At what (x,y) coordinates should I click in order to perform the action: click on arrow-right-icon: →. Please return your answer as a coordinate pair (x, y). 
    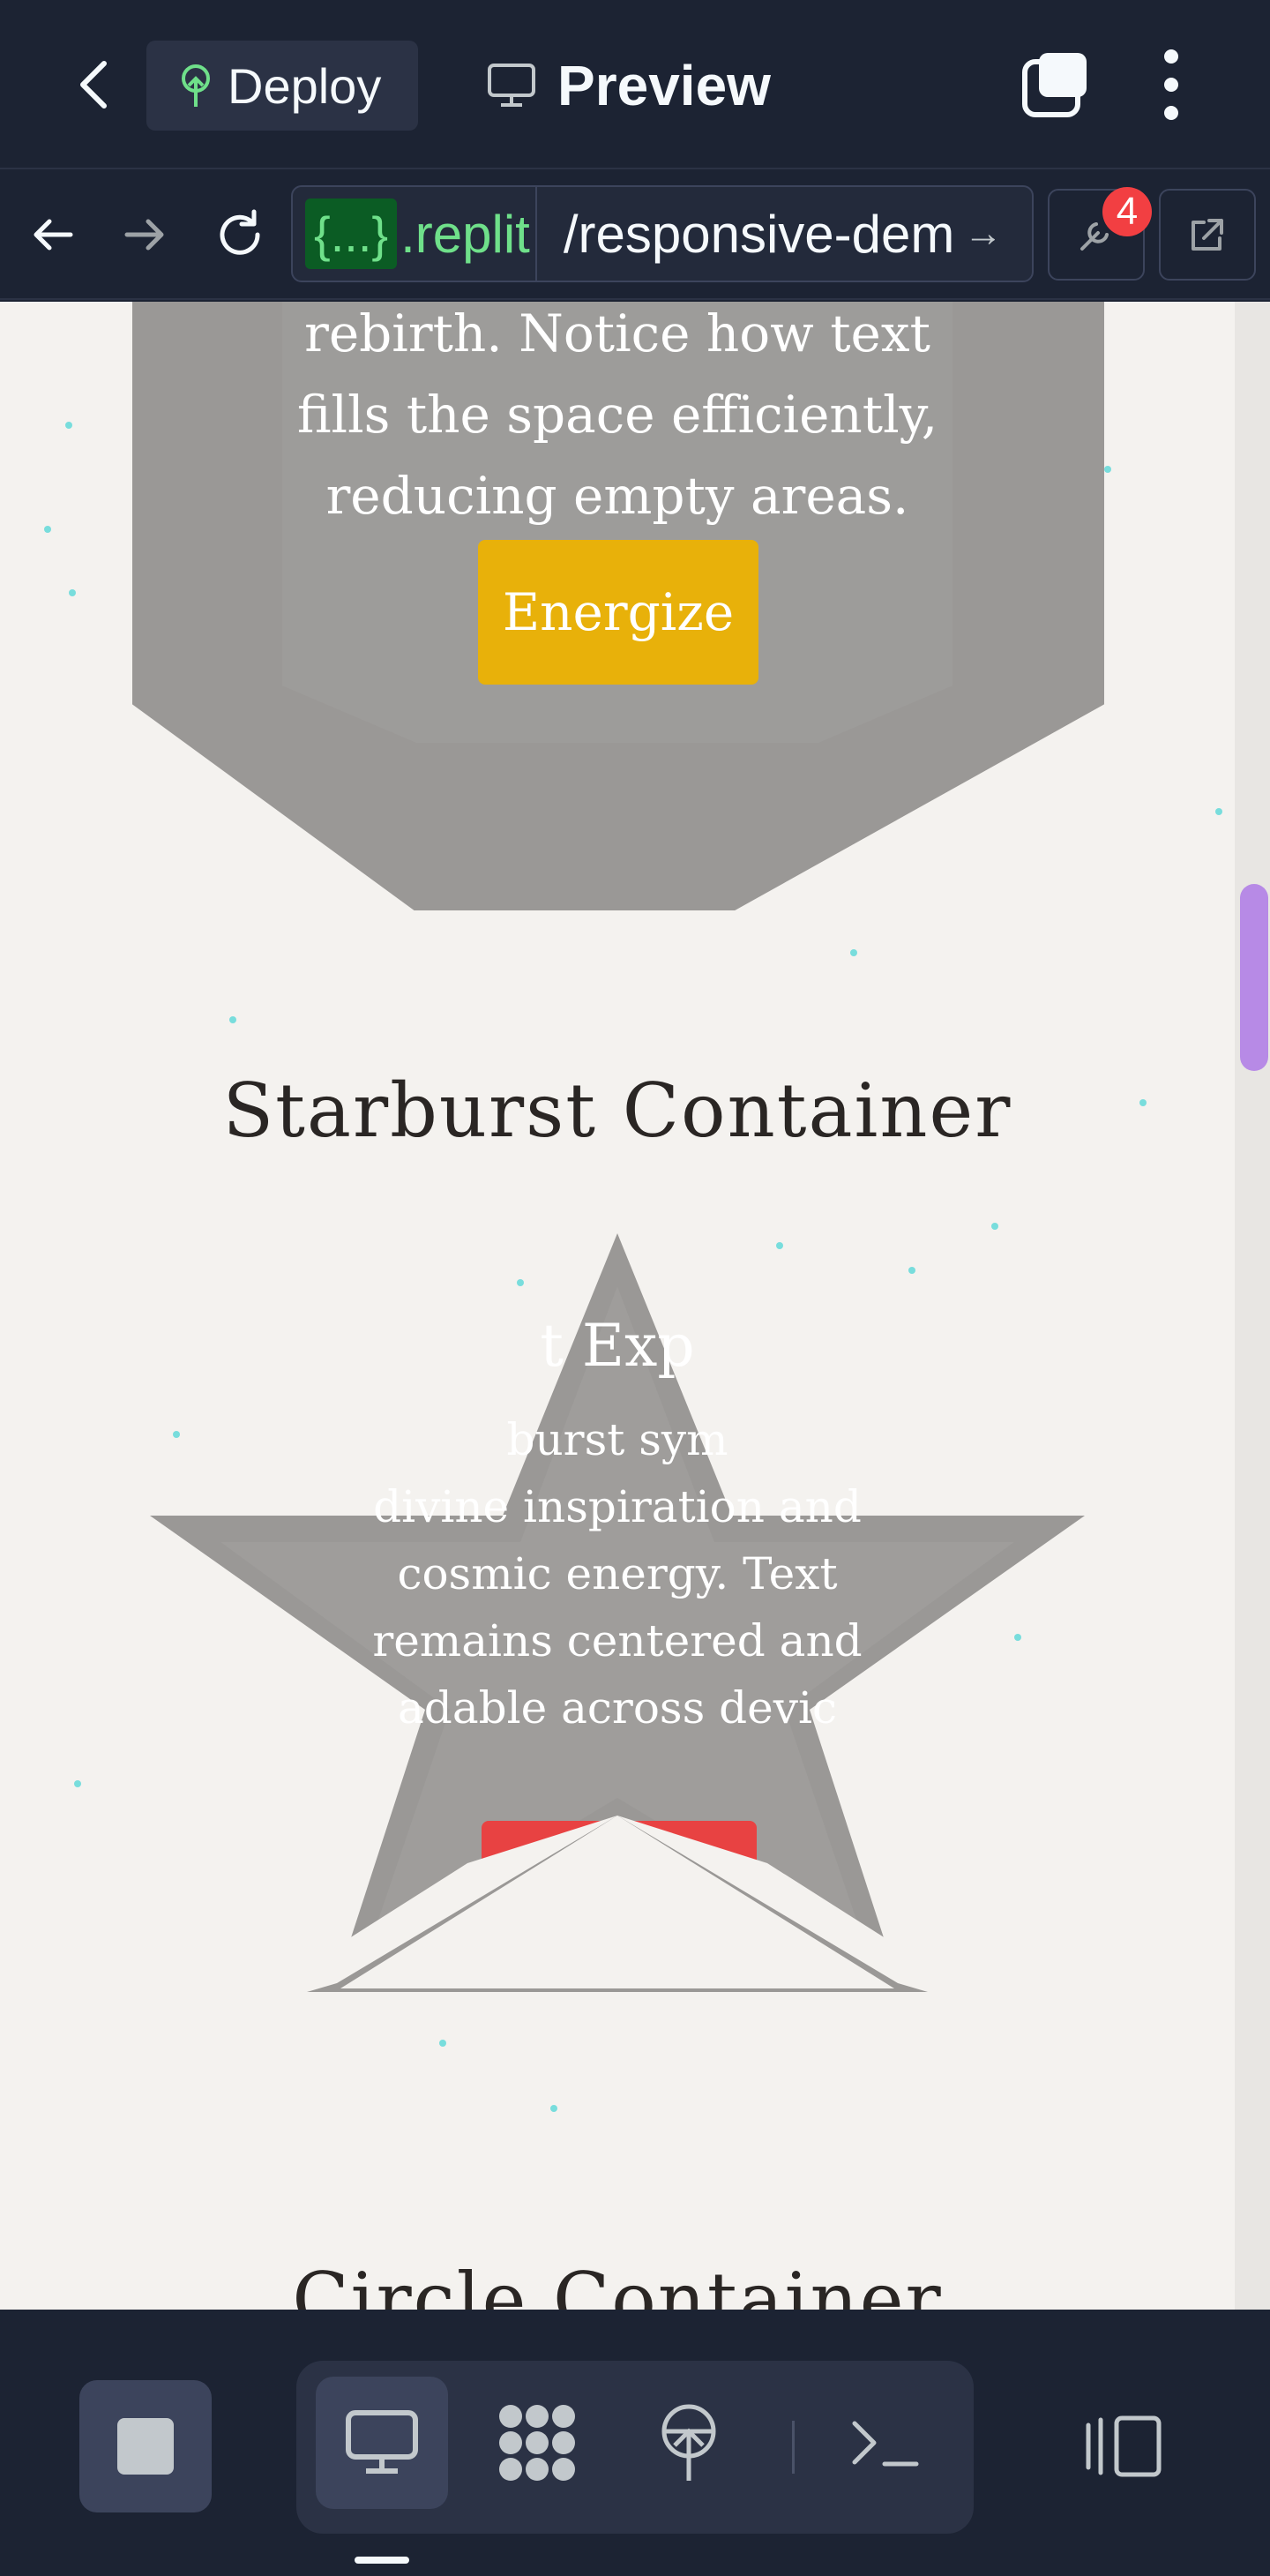
    Looking at the image, I should click on (983, 234).